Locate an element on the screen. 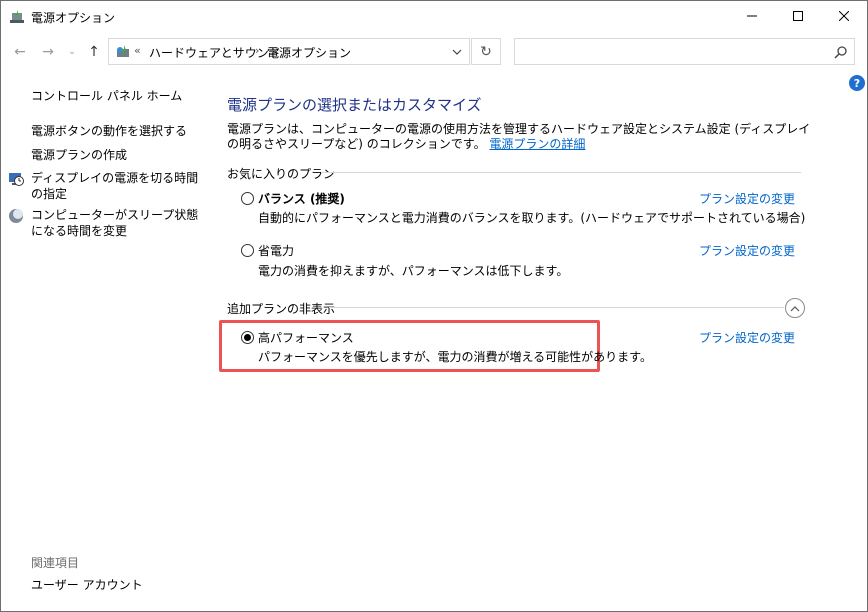  breadcrumb-hardware-and-sound: ハードウェアとサウンド is located at coordinates (215, 52).